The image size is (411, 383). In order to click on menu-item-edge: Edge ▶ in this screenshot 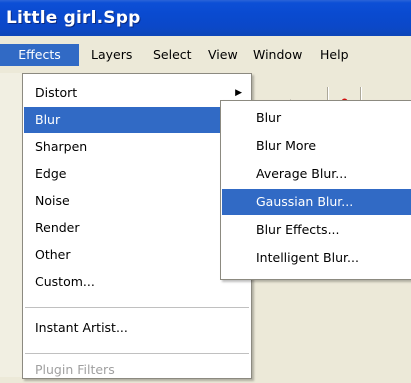, I will do `click(137, 174)`.